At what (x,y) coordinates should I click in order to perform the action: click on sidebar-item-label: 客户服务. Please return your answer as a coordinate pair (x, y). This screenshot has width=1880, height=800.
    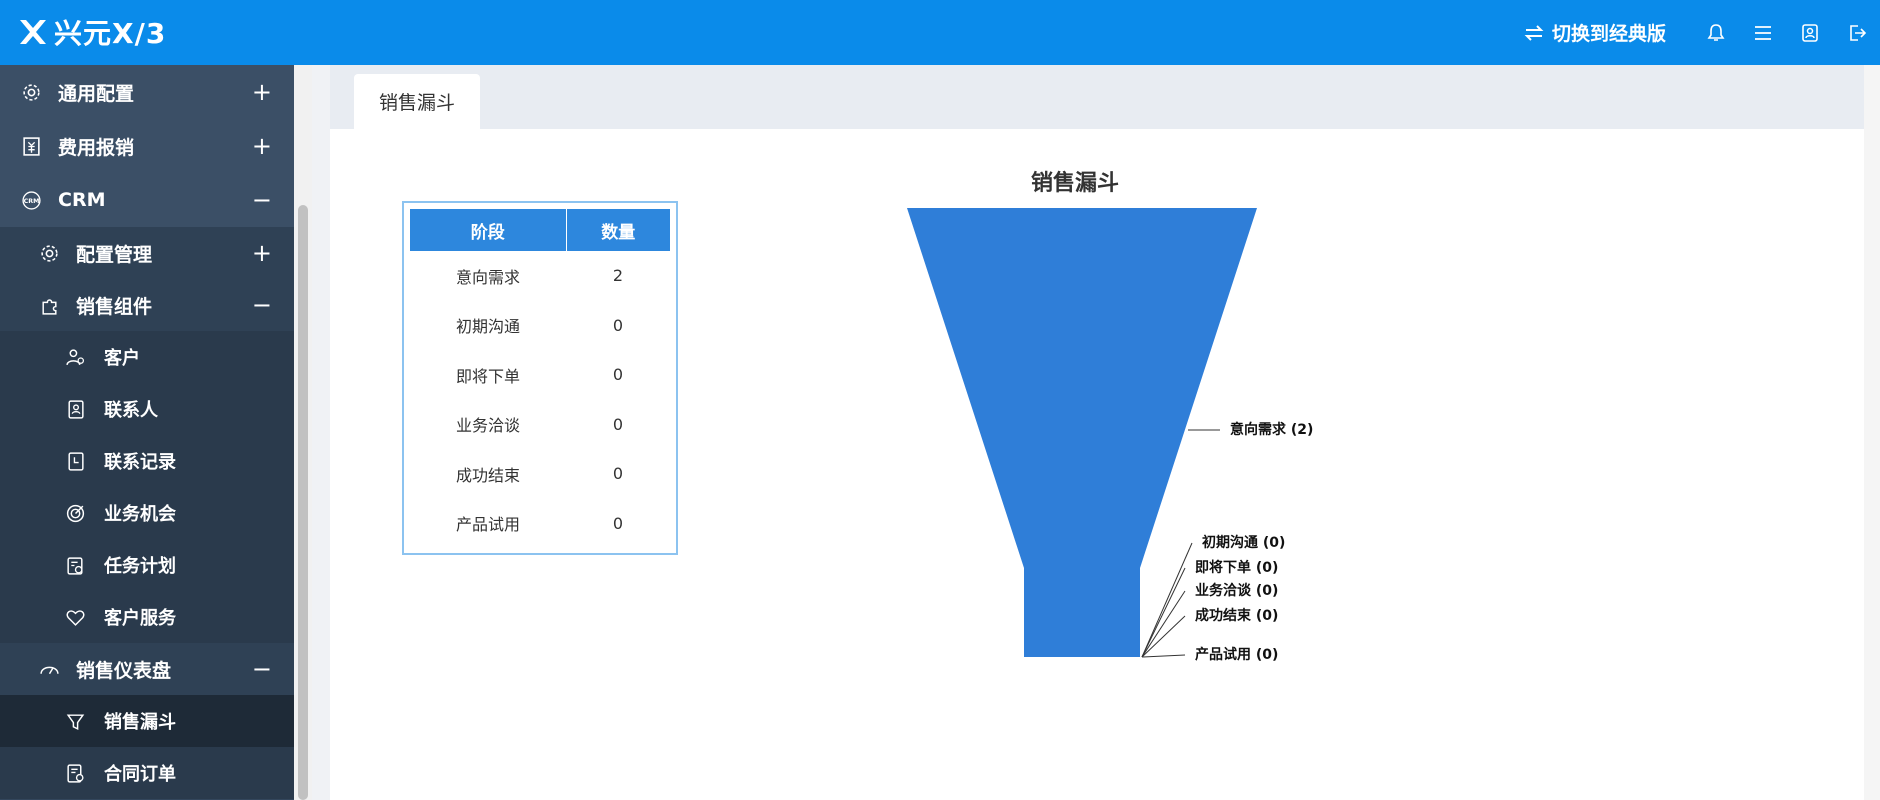
    Looking at the image, I should click on (140, 618).